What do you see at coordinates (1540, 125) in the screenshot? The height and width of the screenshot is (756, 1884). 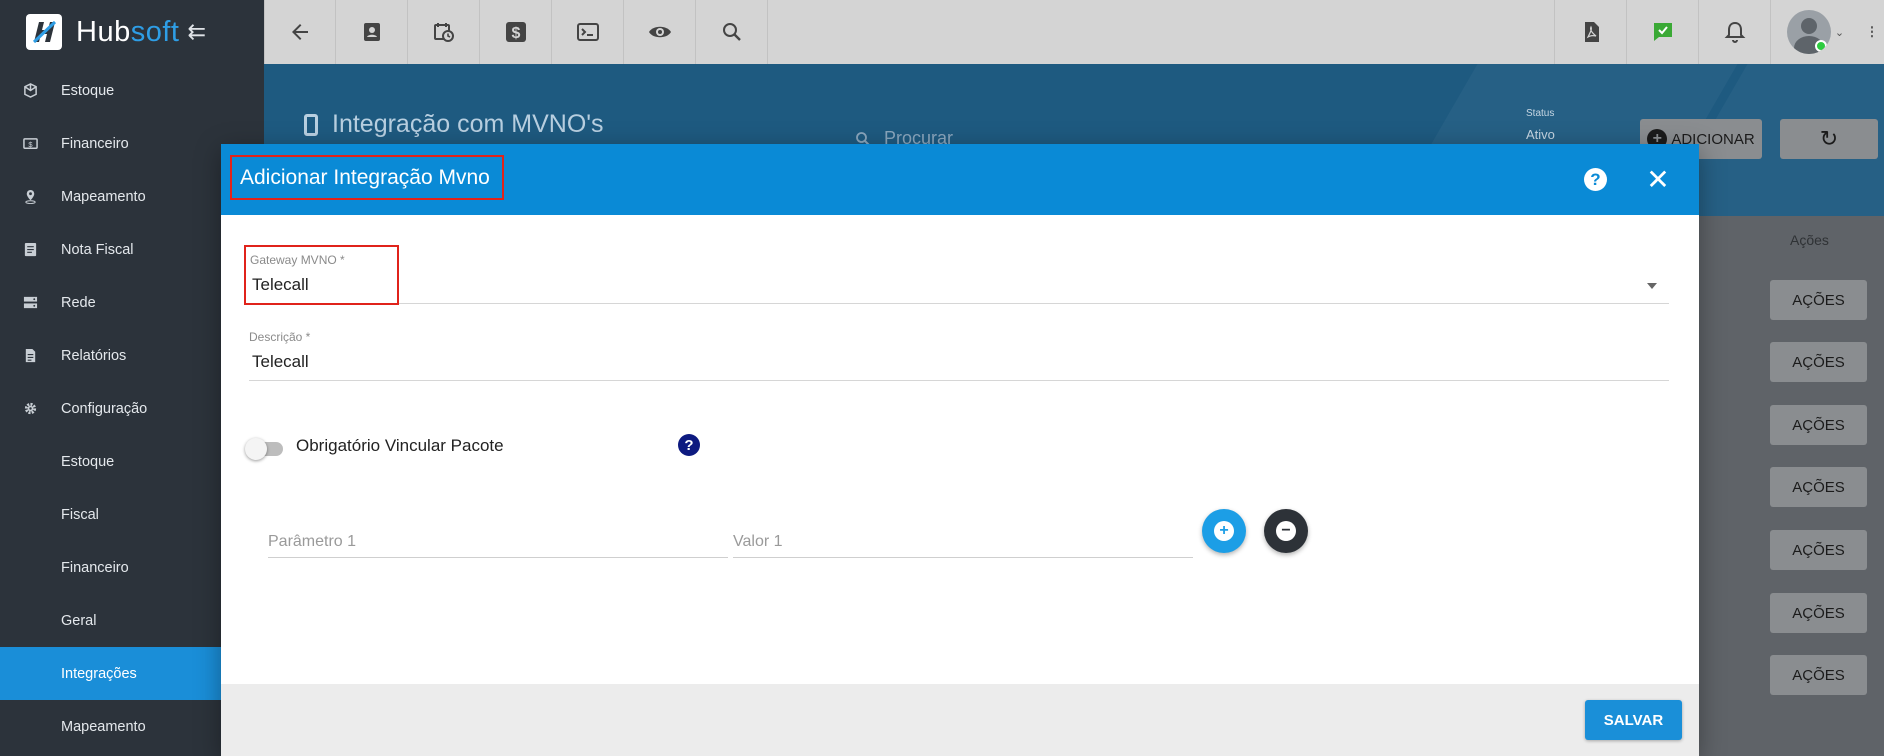 I see `status-filter: Status Ativo` at bounding box center [1540, 125].